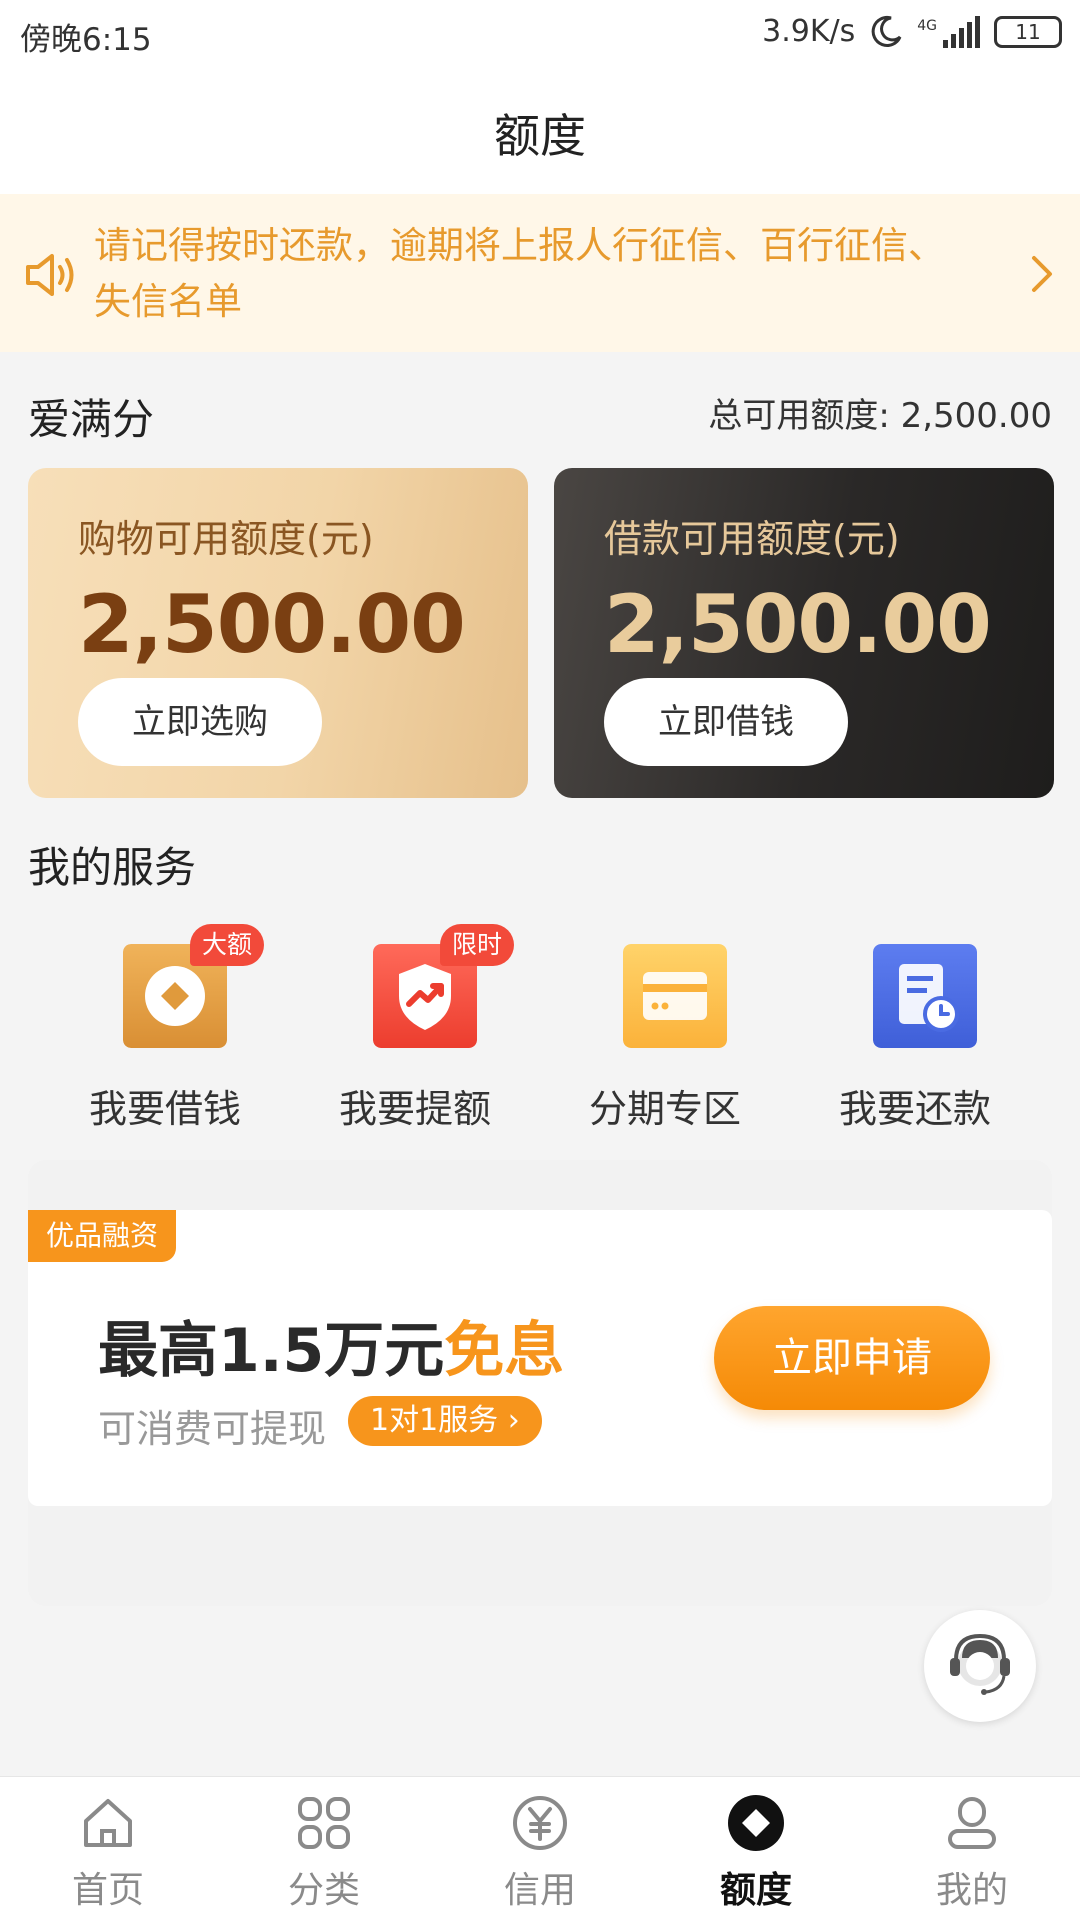 Image resolution: width=1080 pixels, height=1921 pixels. Describe the element at coordinates (912, 31) in the screenshot. I see `status-indicators: 3.9K/s 4G 11` at that location.